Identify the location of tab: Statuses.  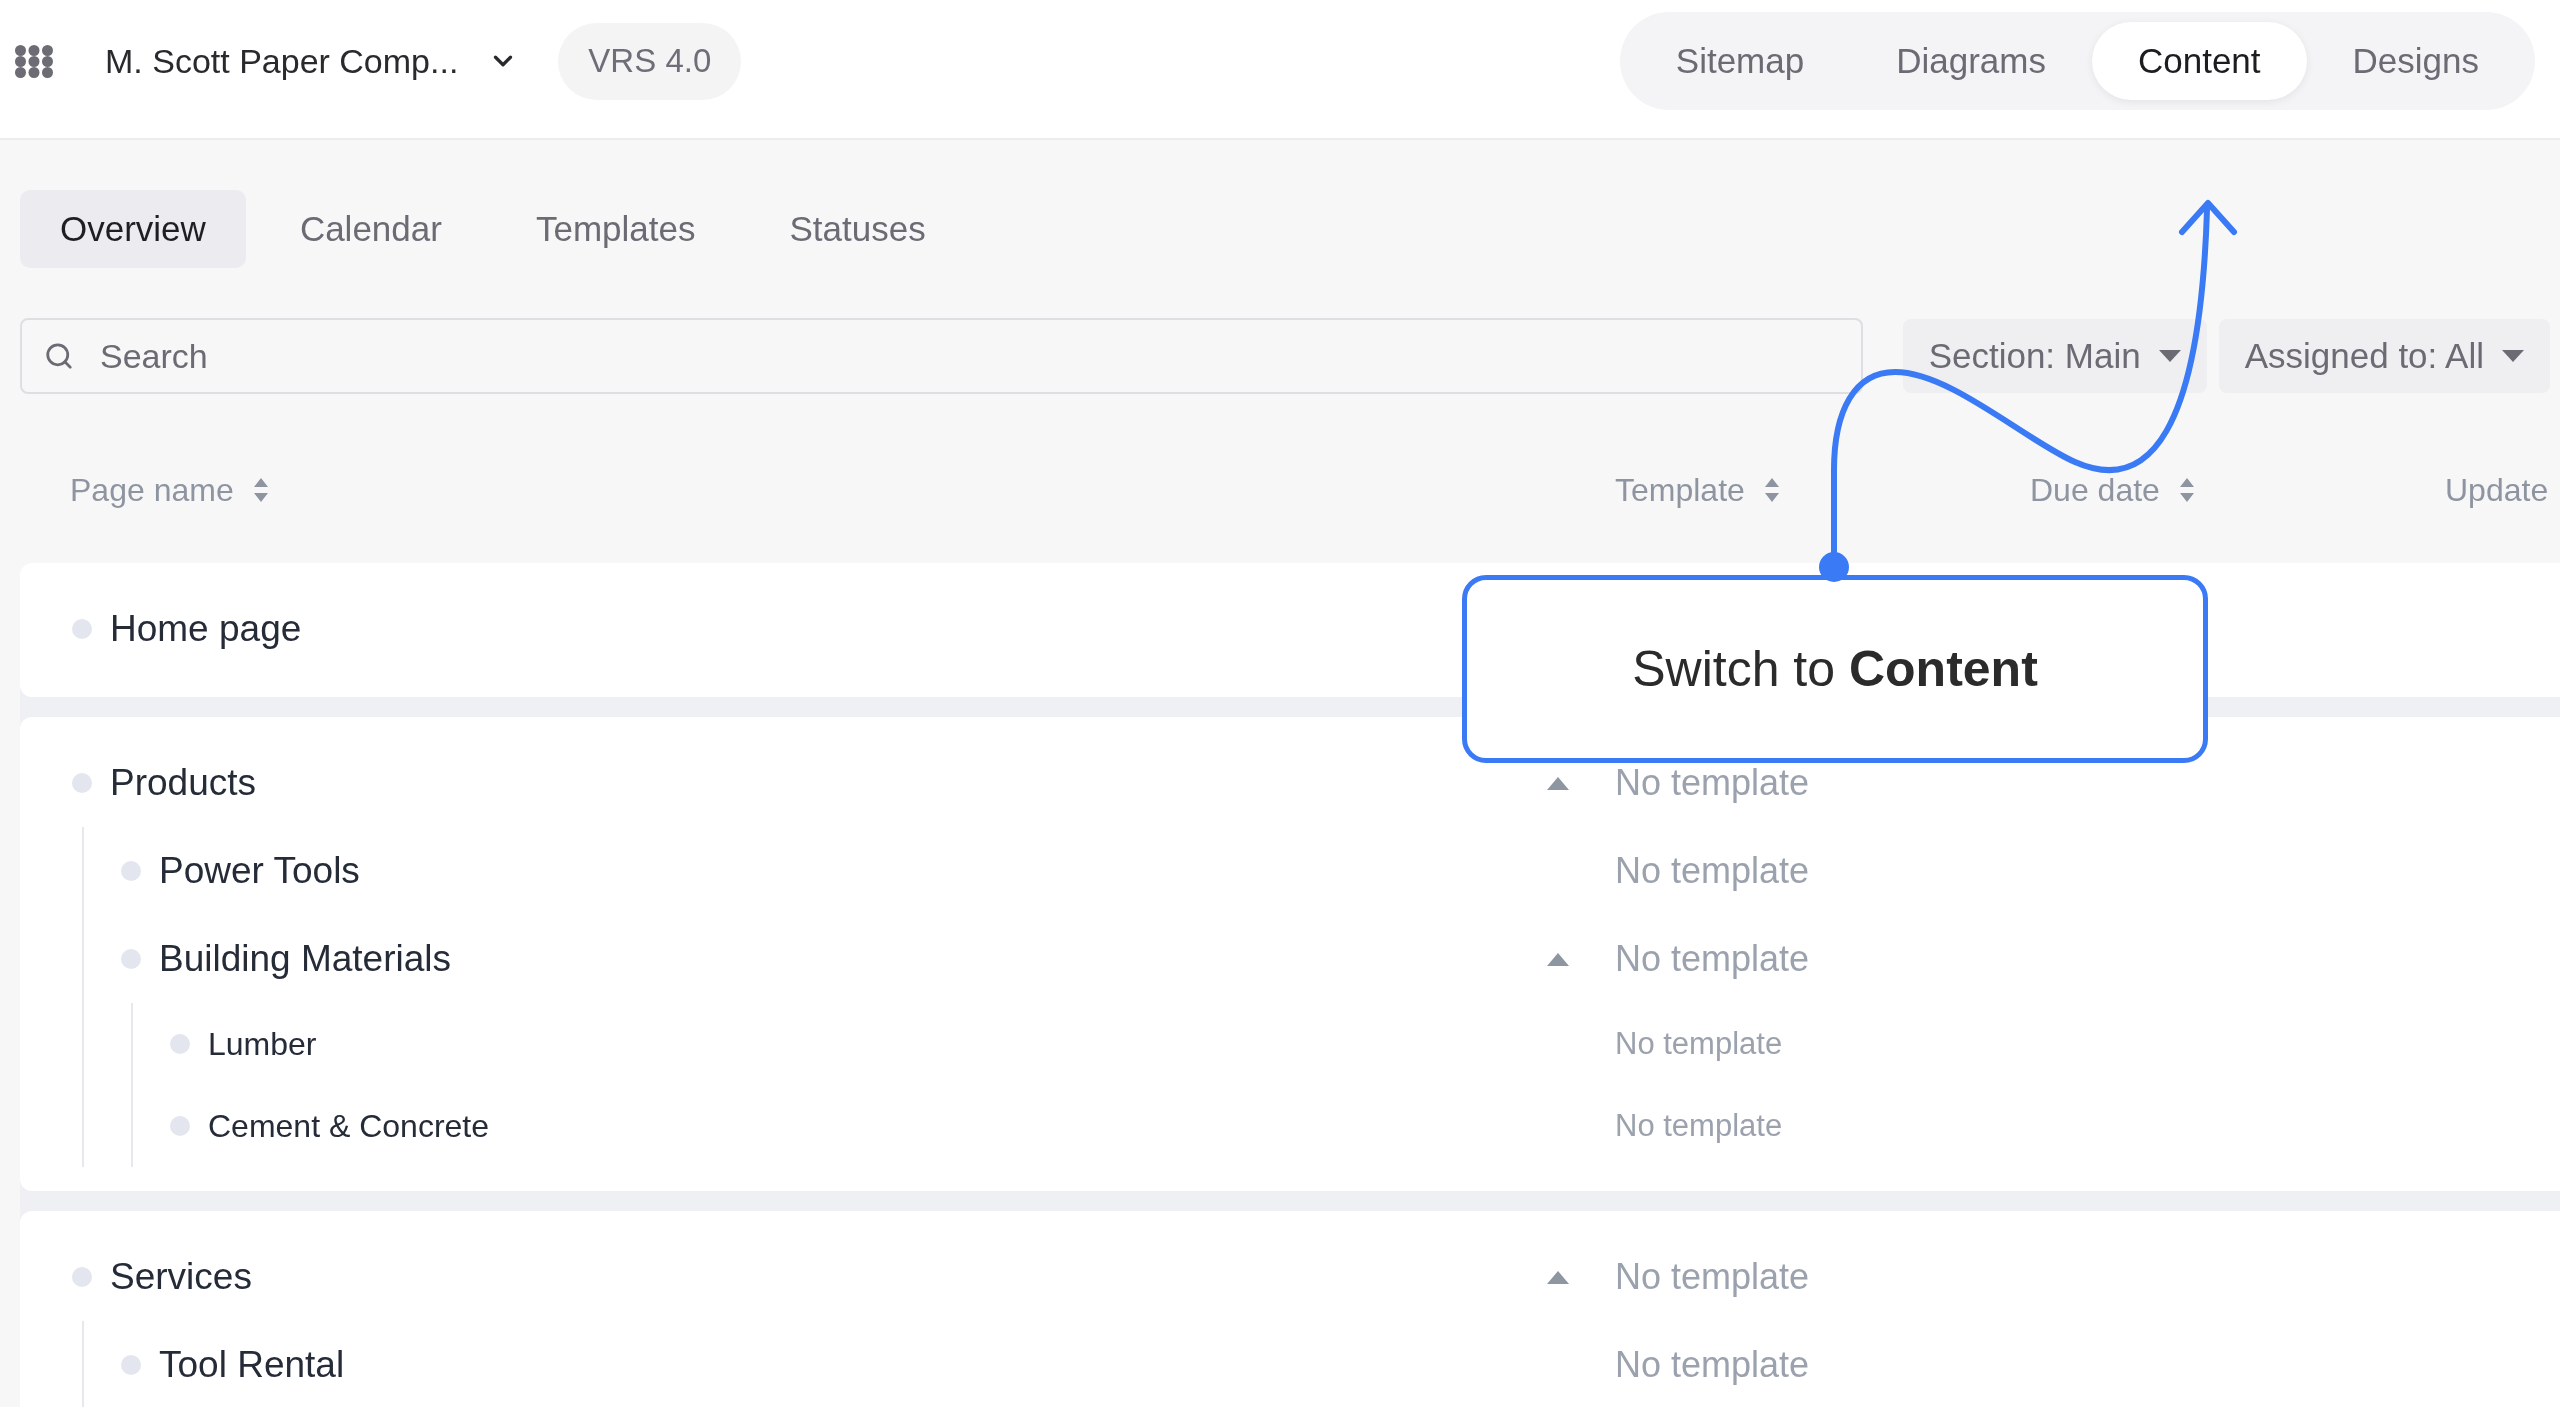
(857, 229).